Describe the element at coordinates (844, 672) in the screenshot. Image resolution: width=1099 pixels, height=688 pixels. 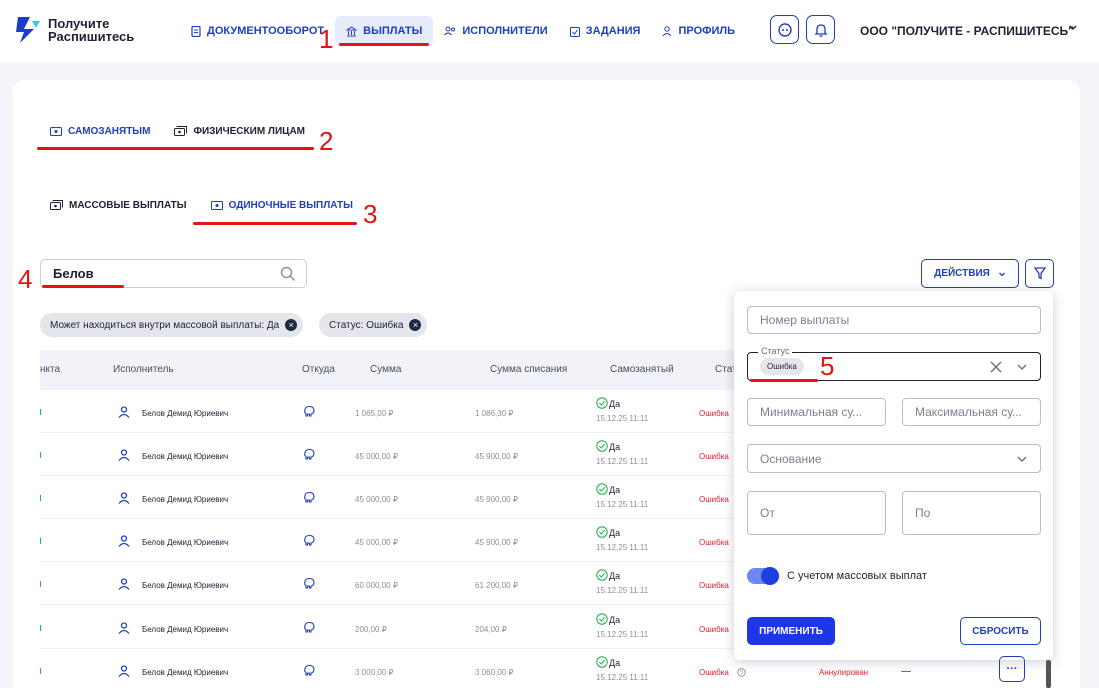
I see `secondary-status: Аннулирован` at that location.